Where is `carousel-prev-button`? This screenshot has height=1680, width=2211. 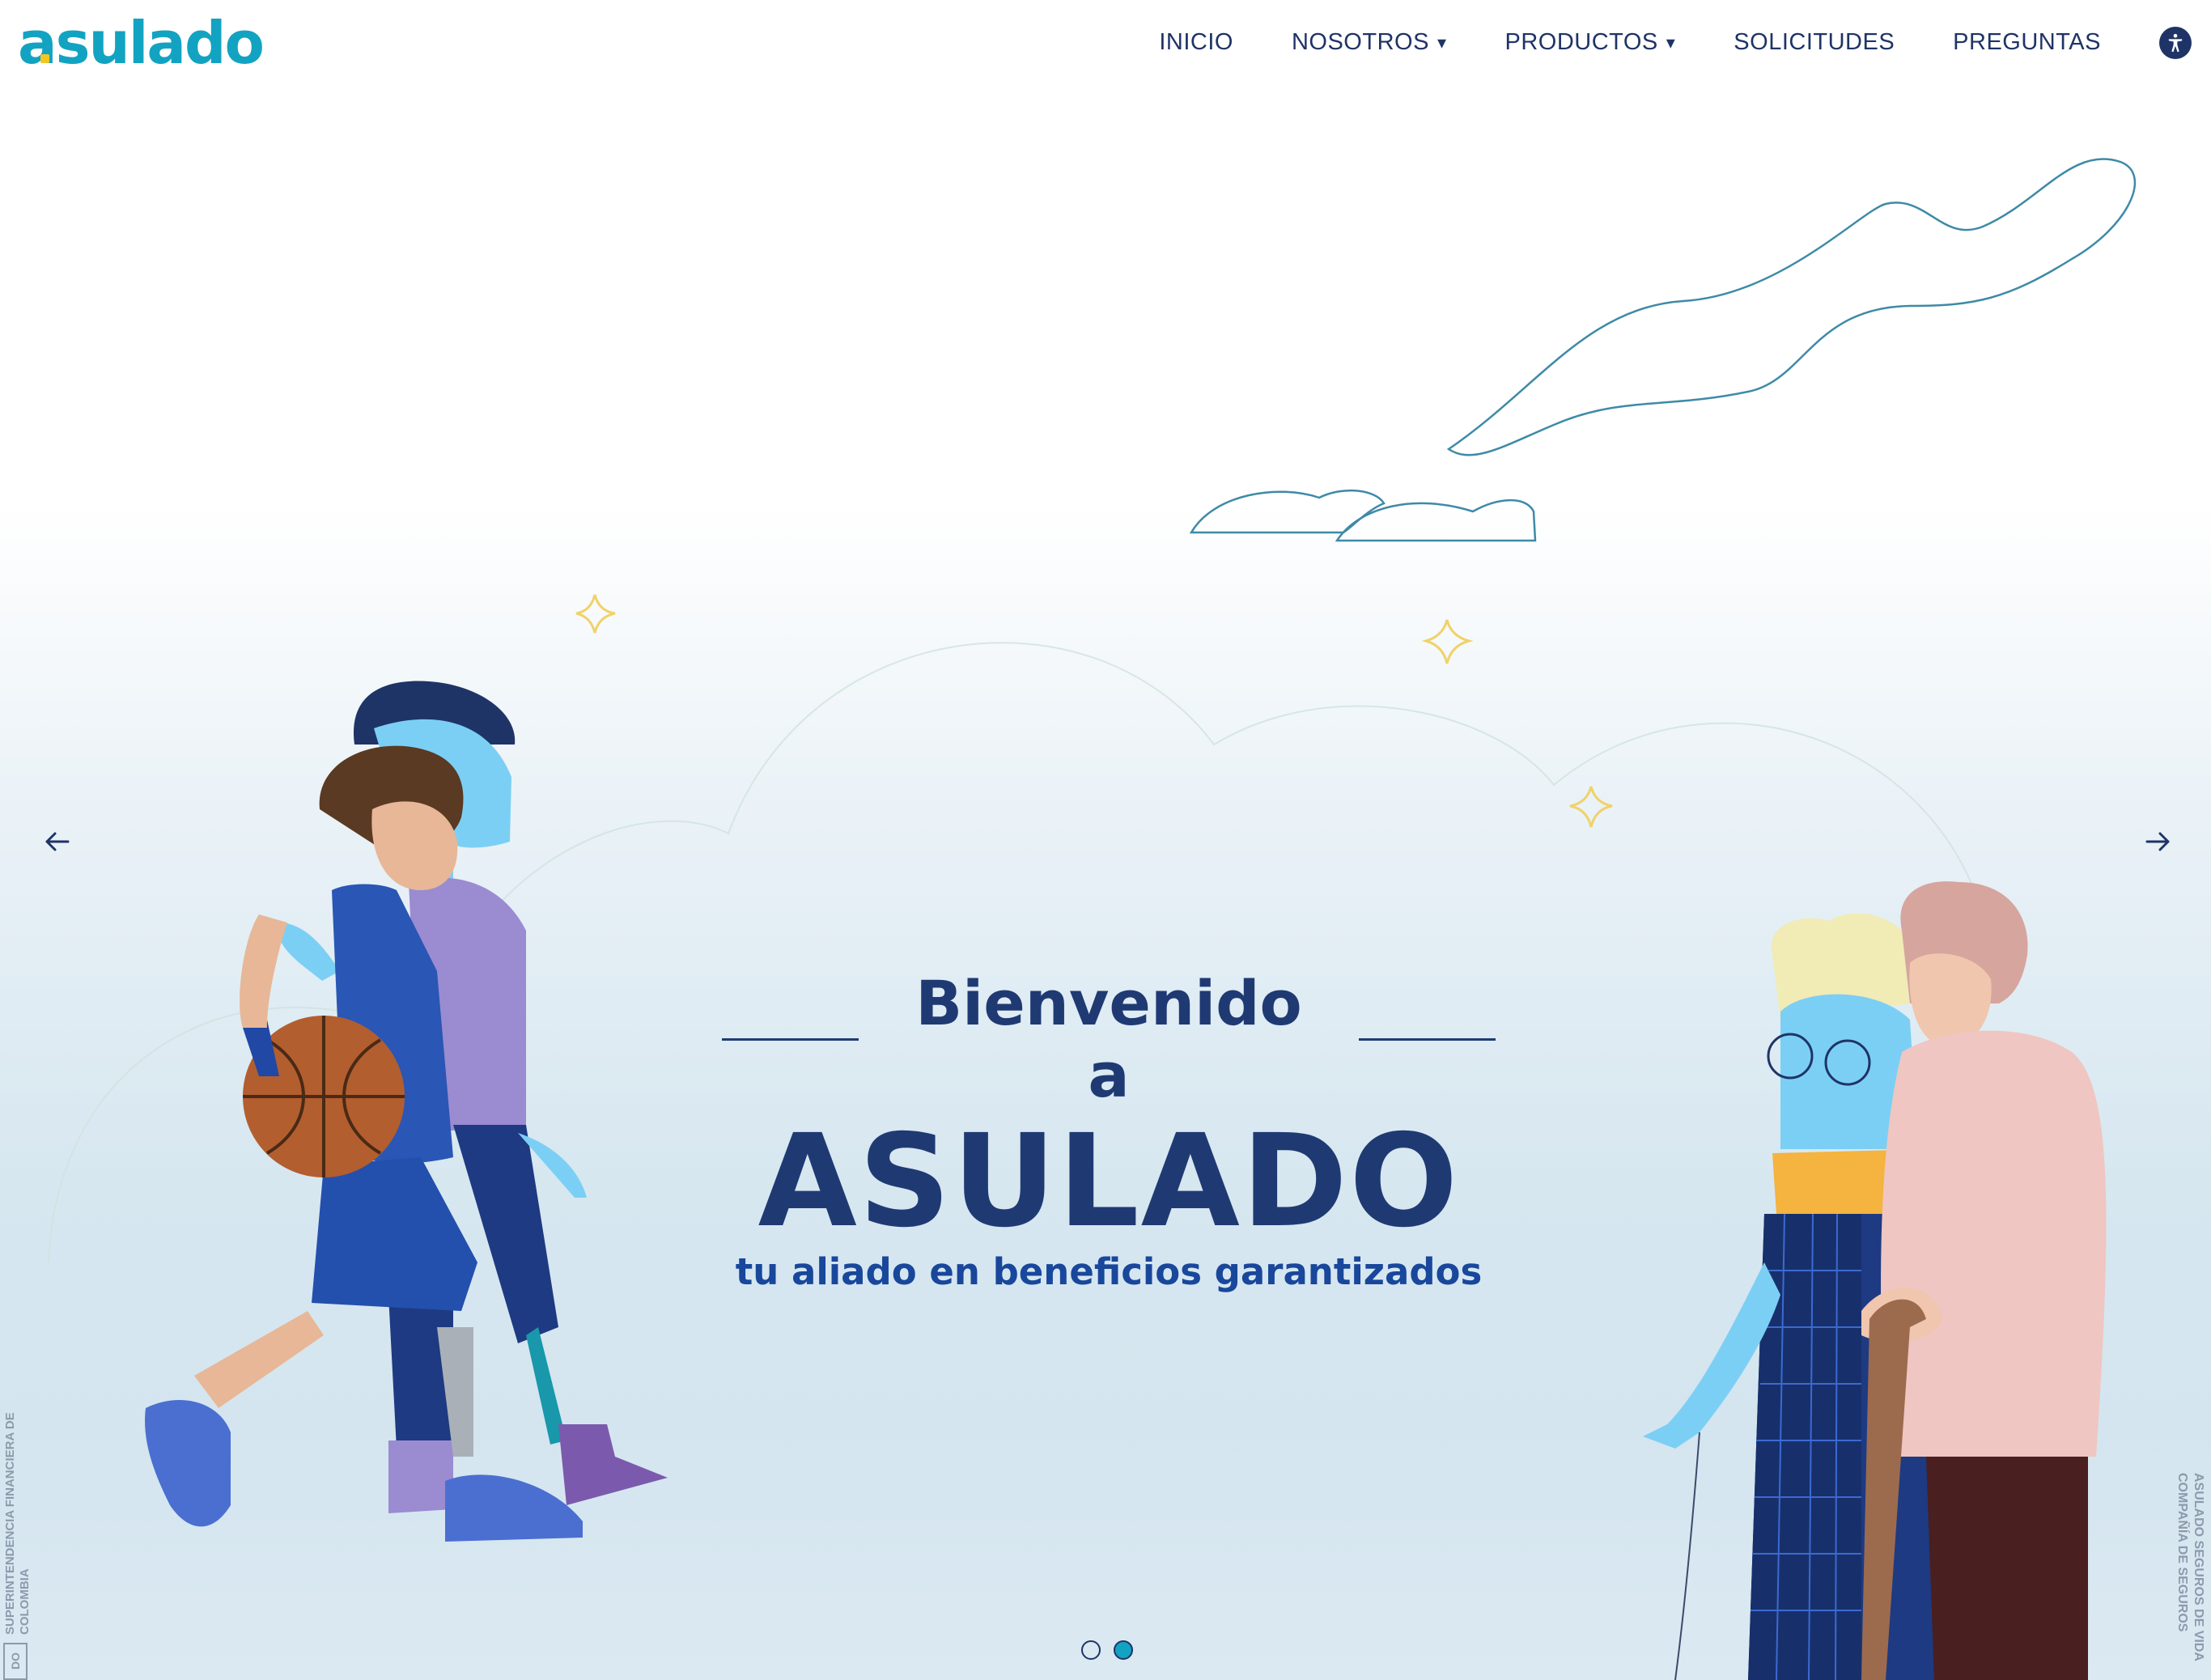 carousel-prev-button is located at coordinates (56, 842).